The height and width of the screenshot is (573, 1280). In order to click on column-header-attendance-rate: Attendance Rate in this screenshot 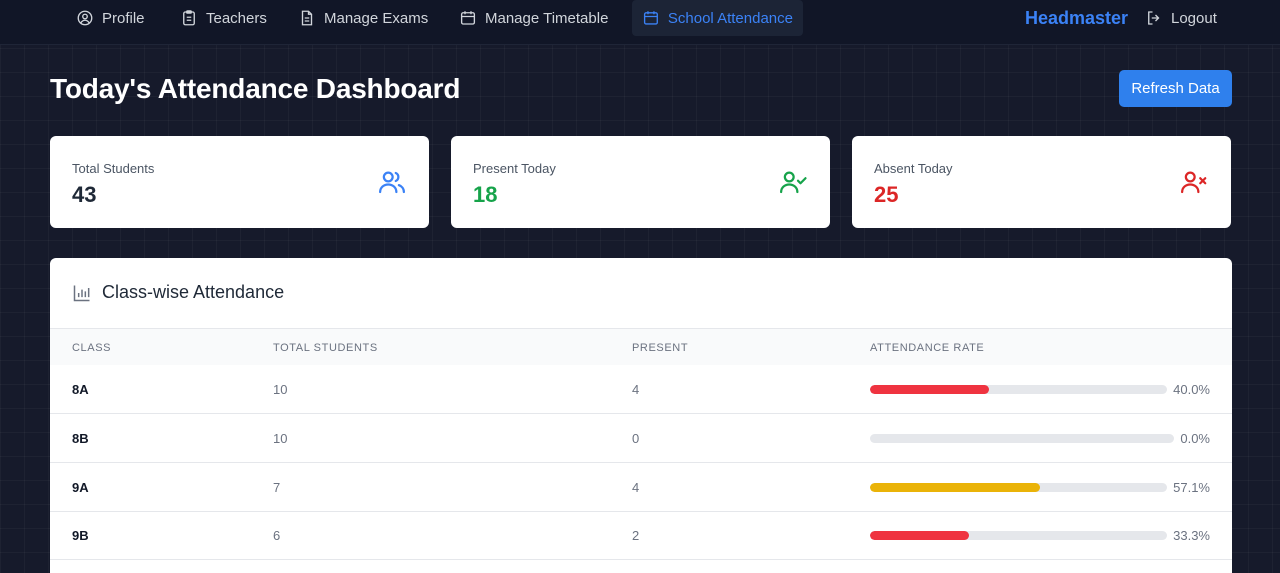, I will do `click(927, 348)`.